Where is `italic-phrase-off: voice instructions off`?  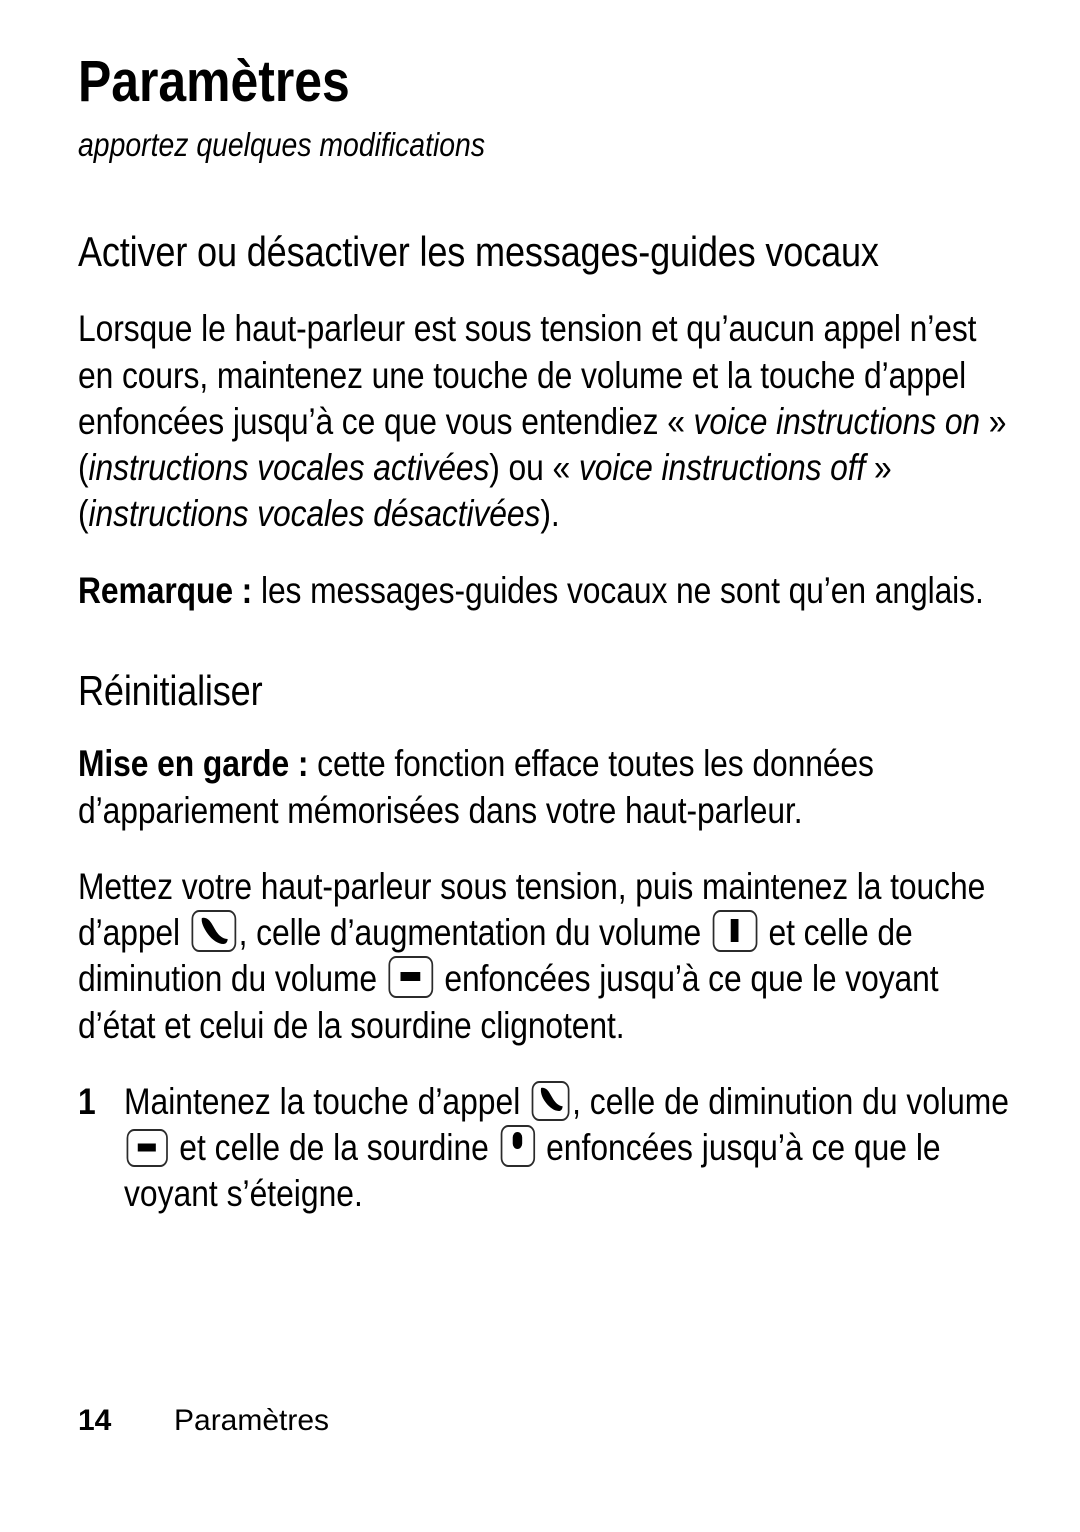 italic-phrase-off: voice instructions off is located at coordinates (722, 468).